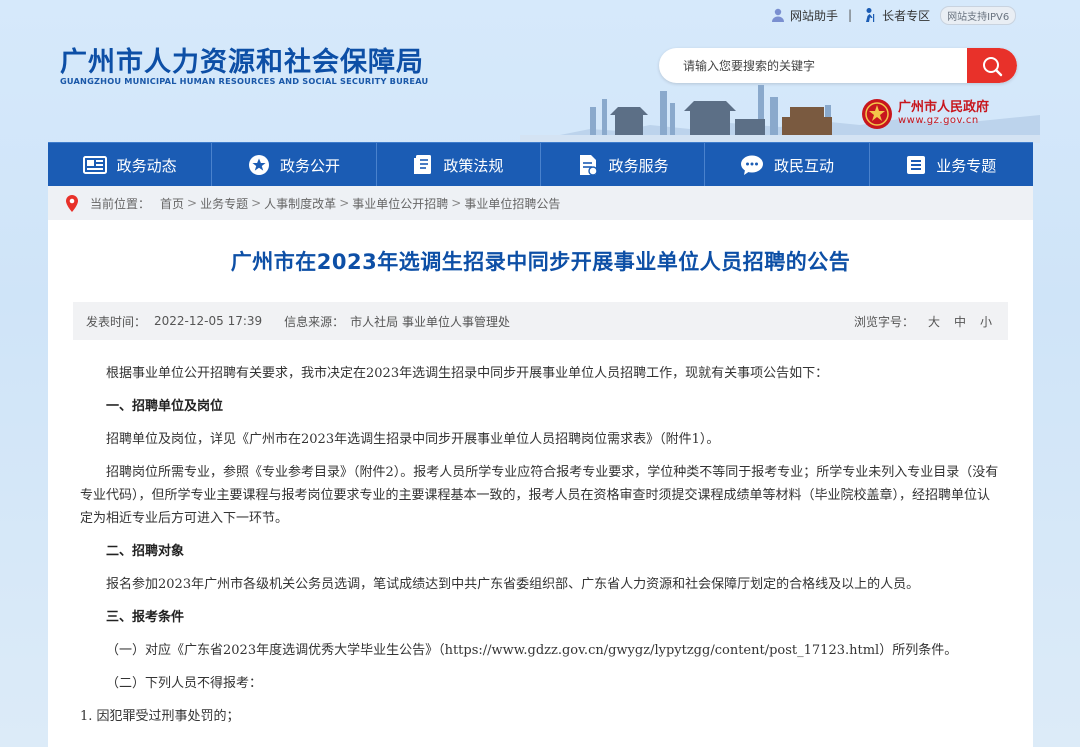  What do you see at coordinates (120, 203) in the screenshot?
I see `breadcrumb-prefix: 当前位置：` at bounding box center [120, 203].